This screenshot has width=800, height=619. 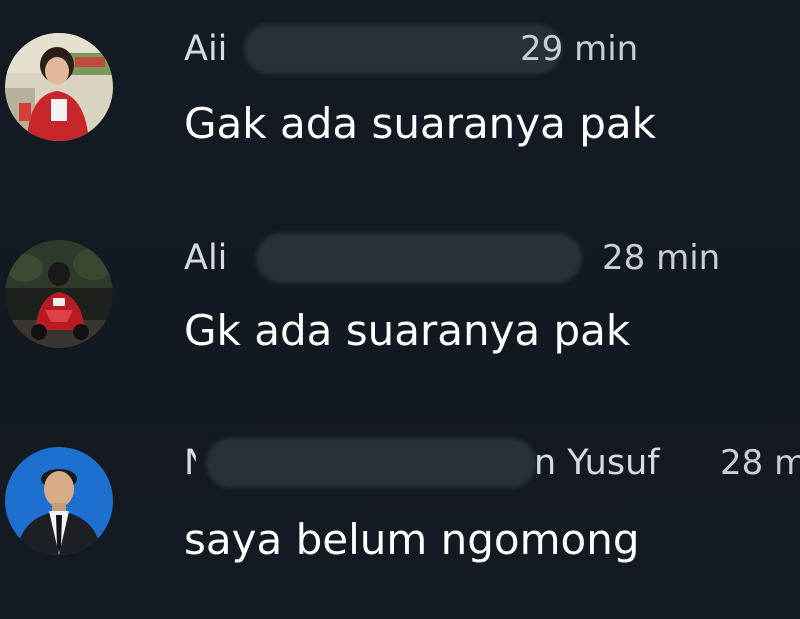 What do you see at coordinates (205, 258) in the screenshot?
I see `author-name: Ali` at bounding box center [205, 258].